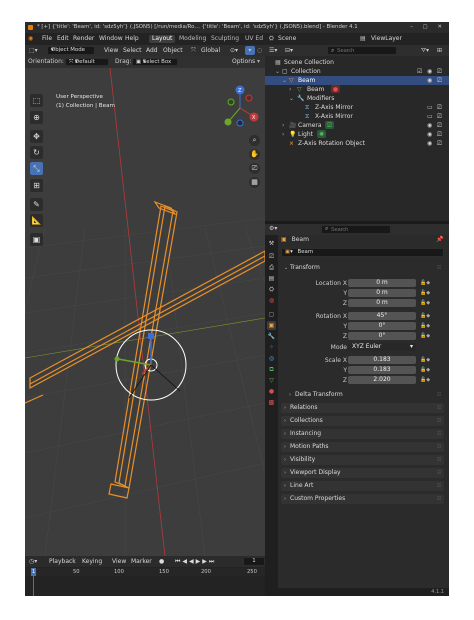  I want to click on rotation-y-field: 0°, so click(382, 326).